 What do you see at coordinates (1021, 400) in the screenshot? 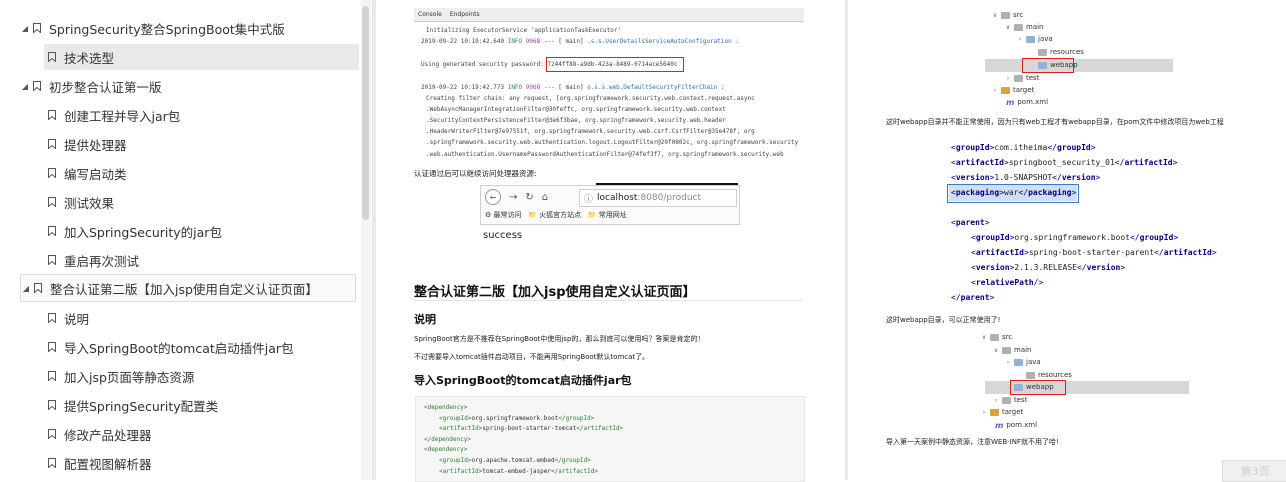
I see `tree-item-label: test` at bounding box center [1021, 400].